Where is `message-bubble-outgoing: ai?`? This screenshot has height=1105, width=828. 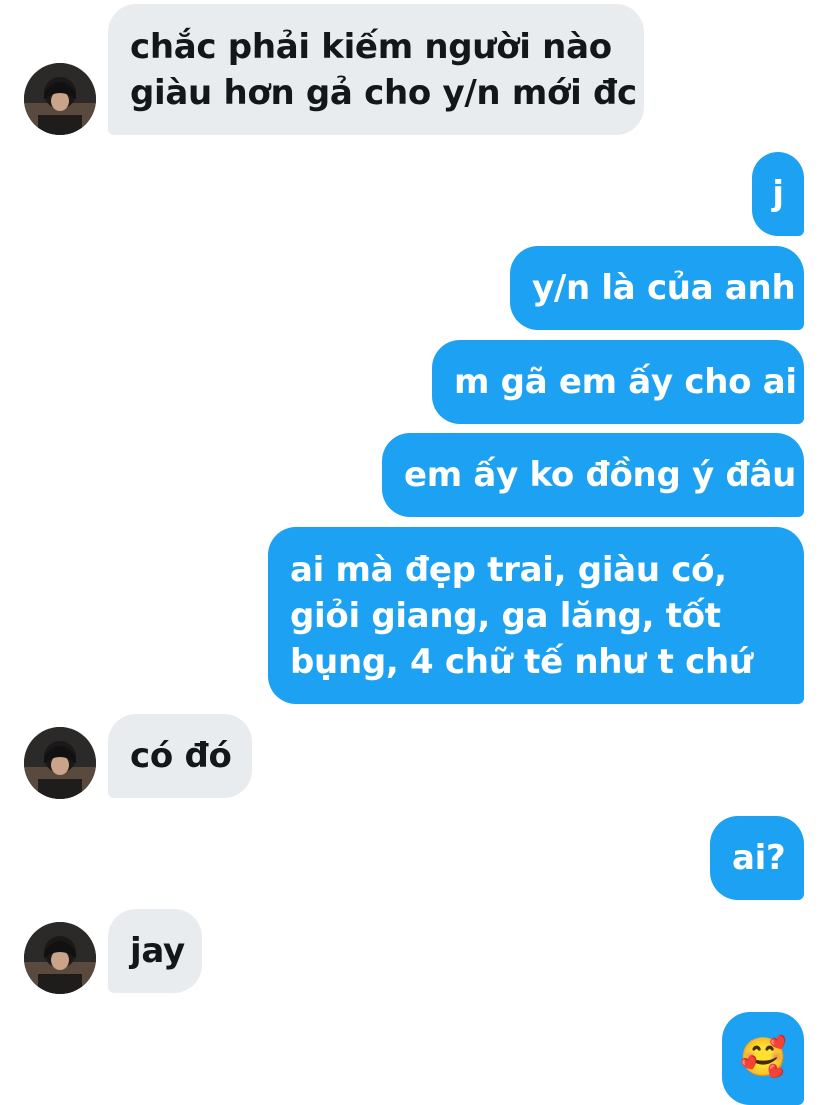
message-bubble-outgoing: ai? is located at coordinates (757, 858).